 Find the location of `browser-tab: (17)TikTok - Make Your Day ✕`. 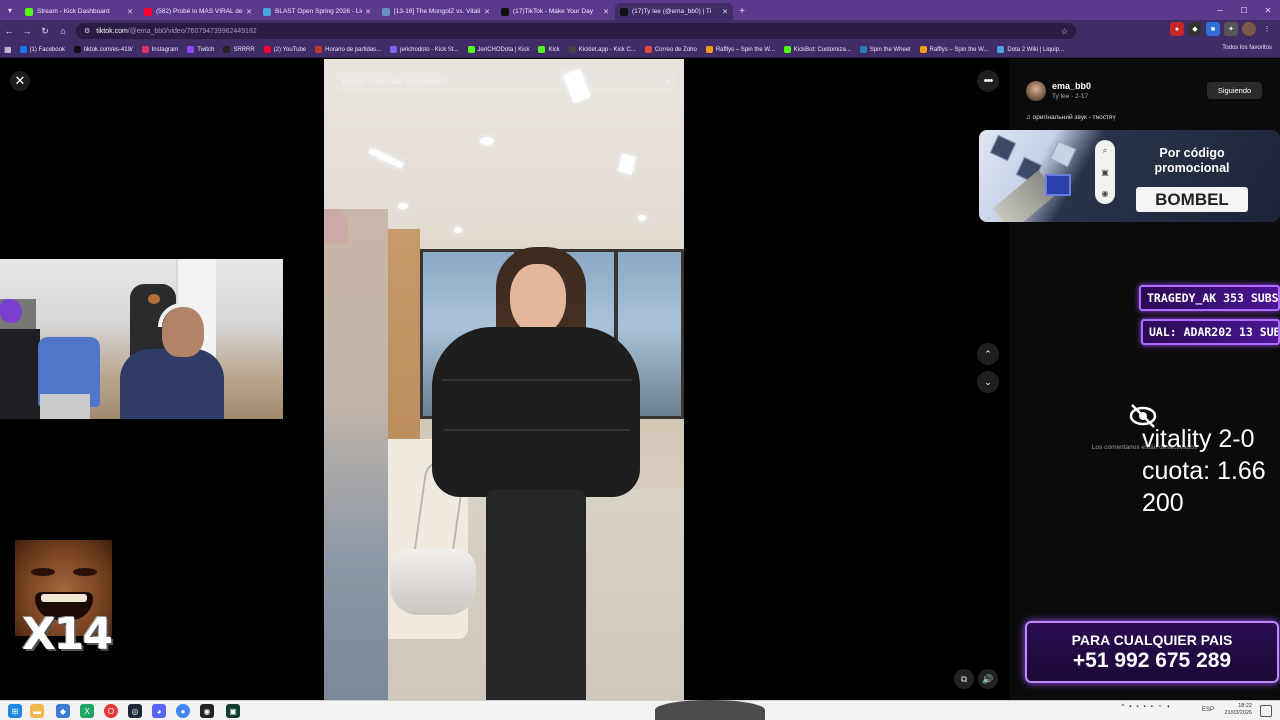

browser-tab: (17)TikTok - Make Your Day ✕ is located at coordinates (555, 11).